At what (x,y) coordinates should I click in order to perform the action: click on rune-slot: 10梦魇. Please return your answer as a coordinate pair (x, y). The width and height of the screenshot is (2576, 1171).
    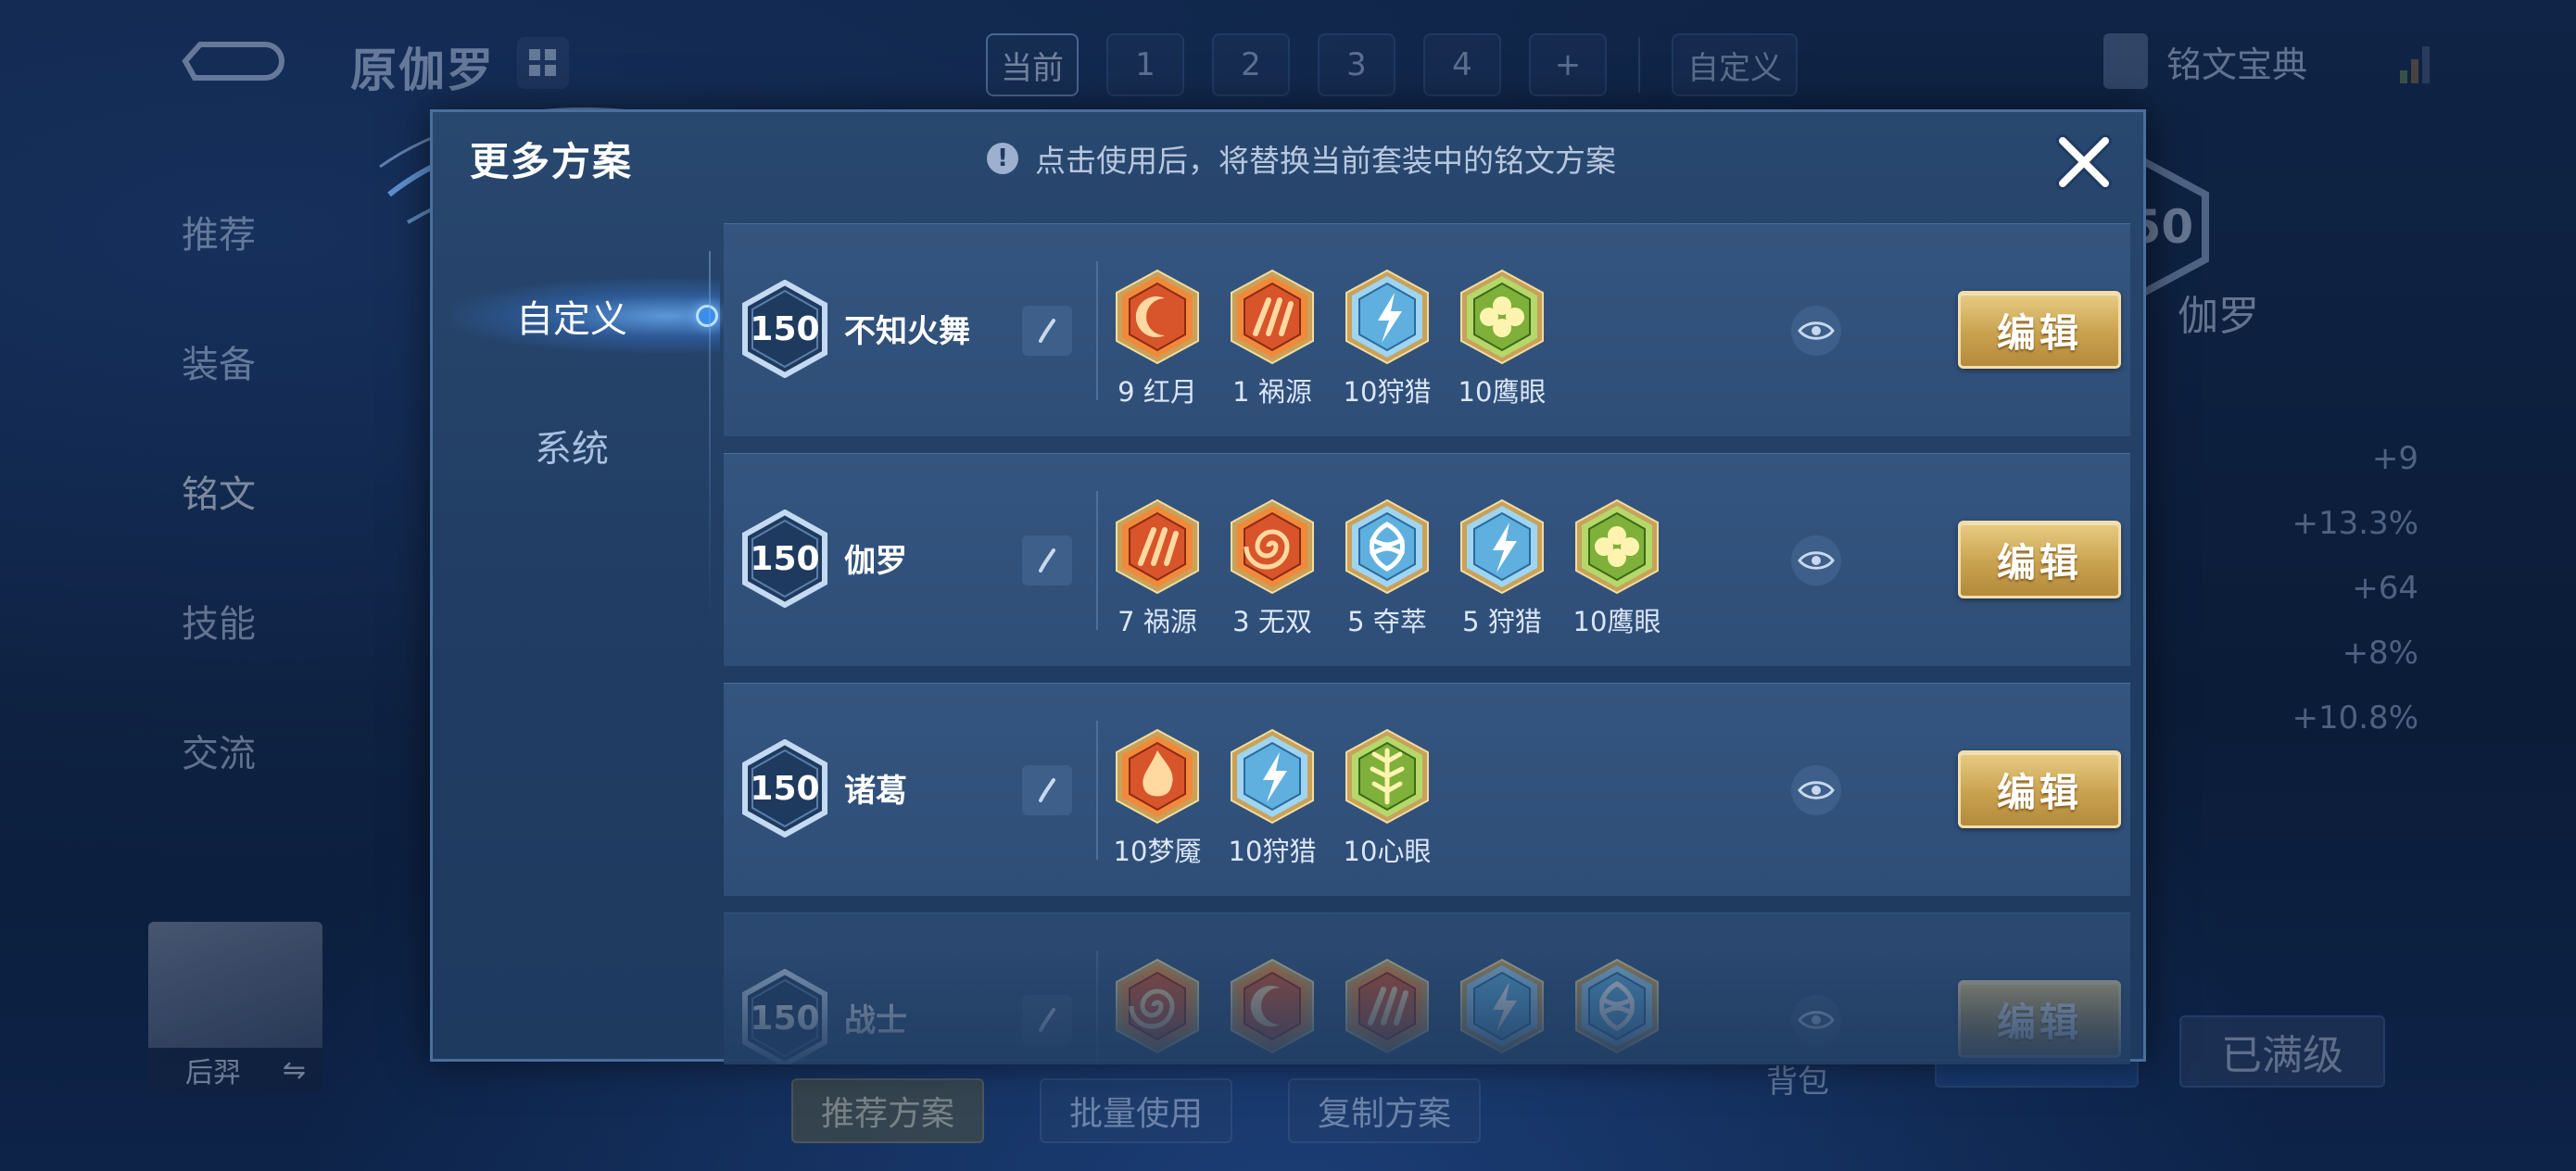
    Looking at the image, I should click on (1157, 799).